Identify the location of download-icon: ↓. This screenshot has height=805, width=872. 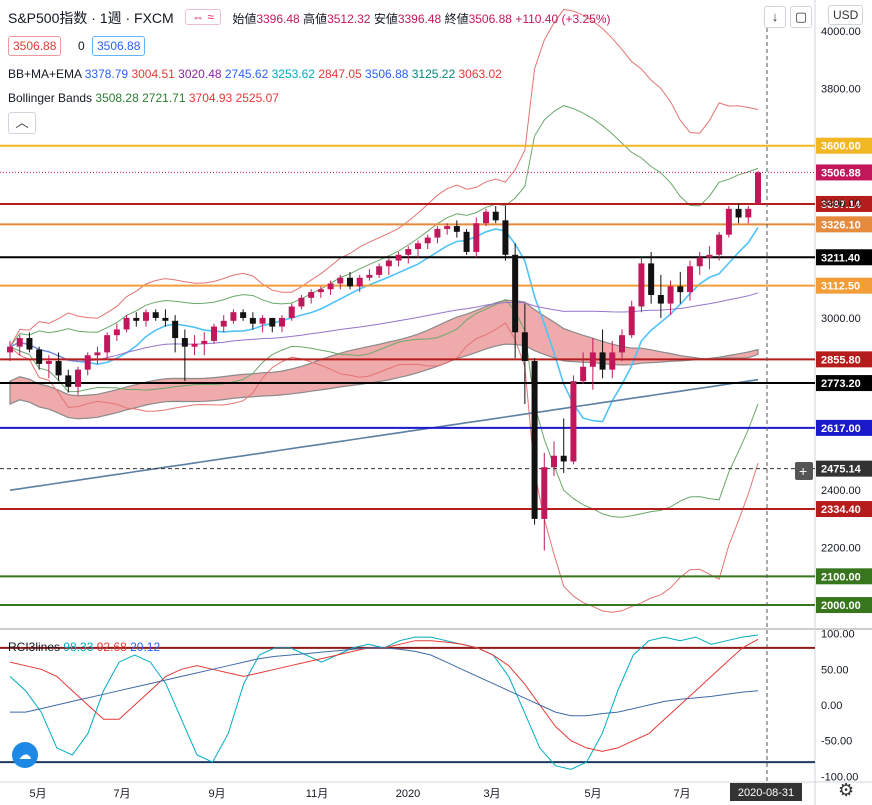
(775, 17).